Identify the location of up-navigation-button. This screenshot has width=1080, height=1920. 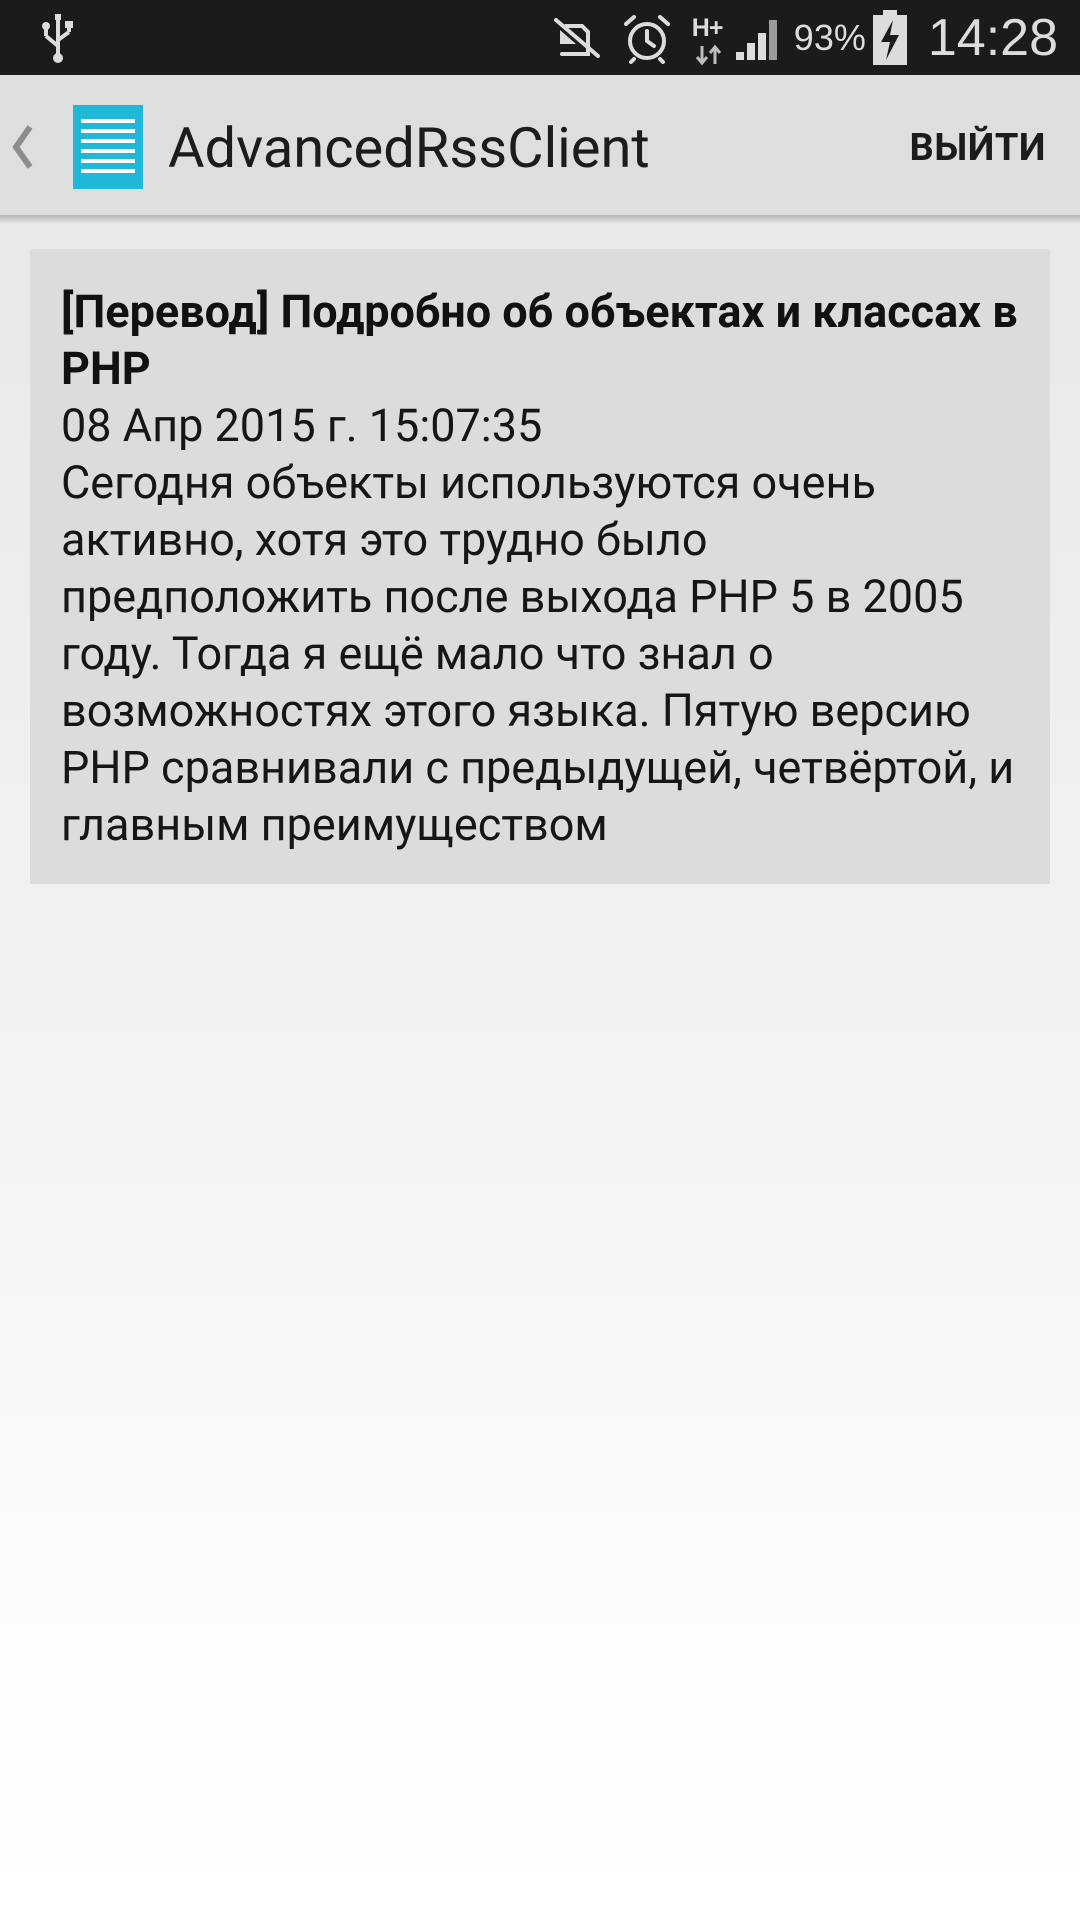
(80, 145).